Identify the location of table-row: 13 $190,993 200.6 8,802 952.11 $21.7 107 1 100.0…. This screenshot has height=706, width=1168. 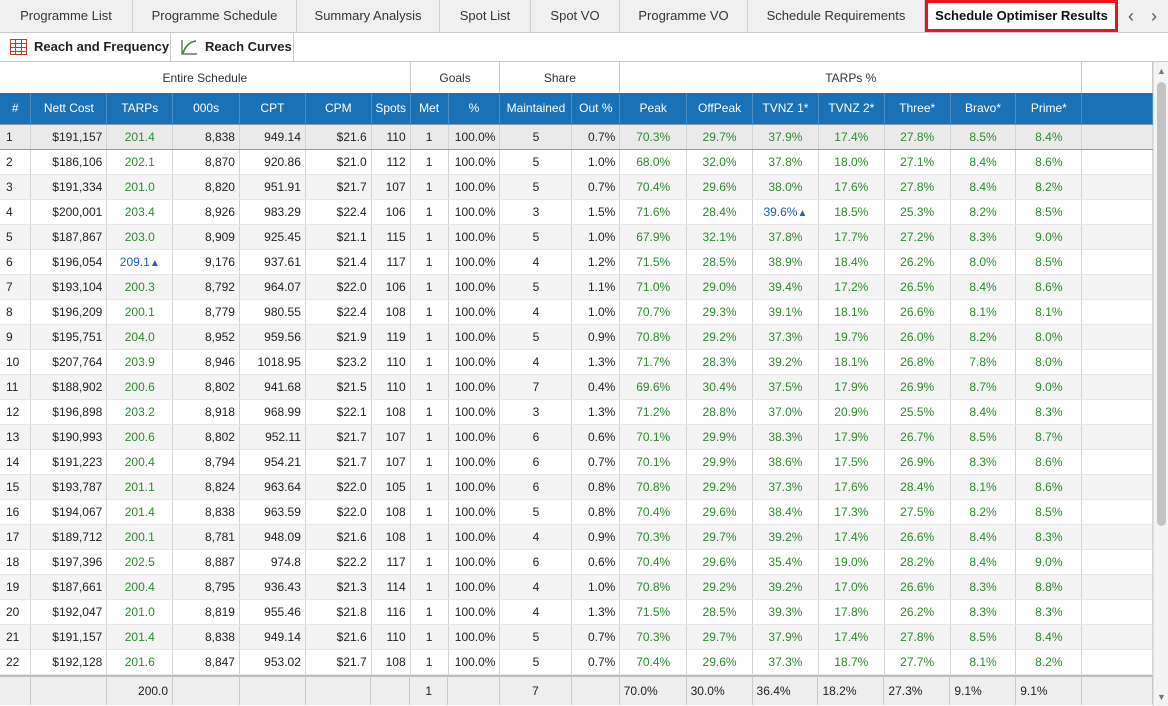
(576, 437).